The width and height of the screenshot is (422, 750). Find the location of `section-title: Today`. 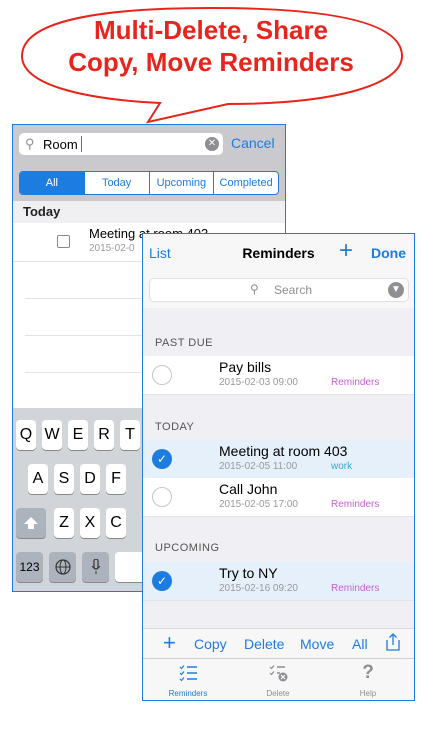

section-title: Today is located at coordinates (42, 211).